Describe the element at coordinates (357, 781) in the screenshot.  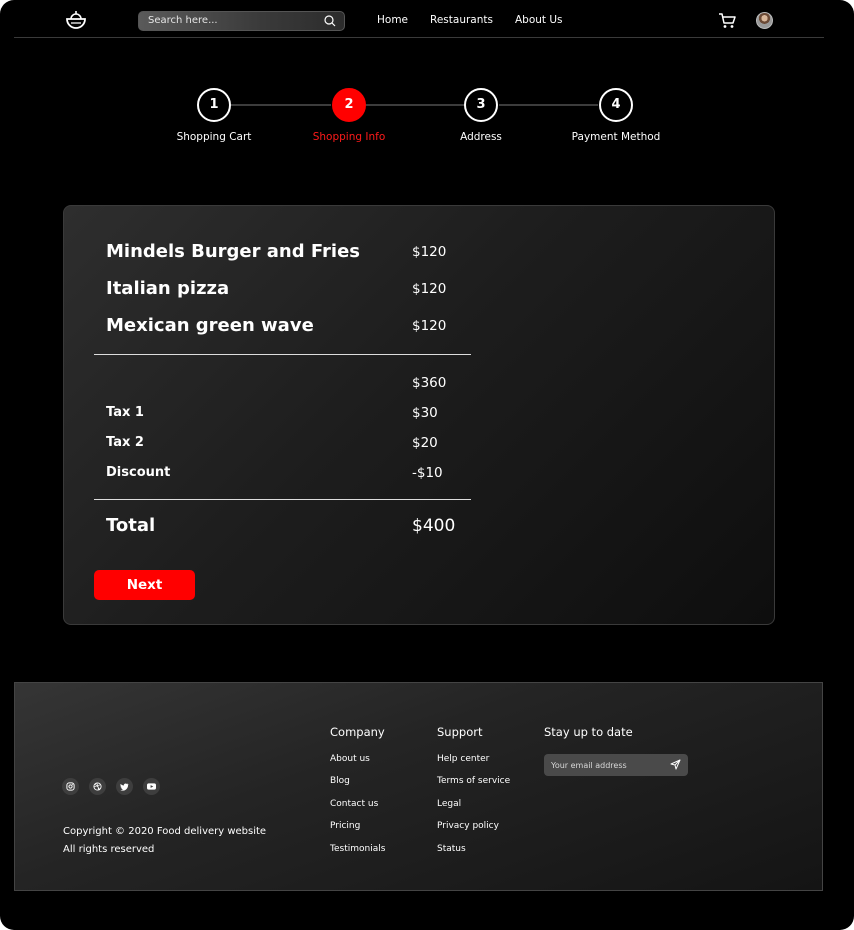
I see `footer-link-blog: Blog` at that location.